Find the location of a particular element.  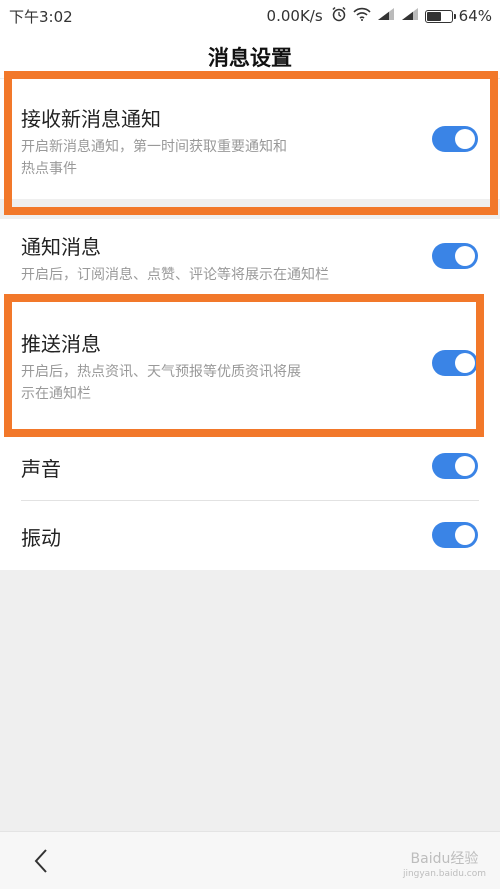

setting-row-sound: 声音 is located at coordinates (250, 465).